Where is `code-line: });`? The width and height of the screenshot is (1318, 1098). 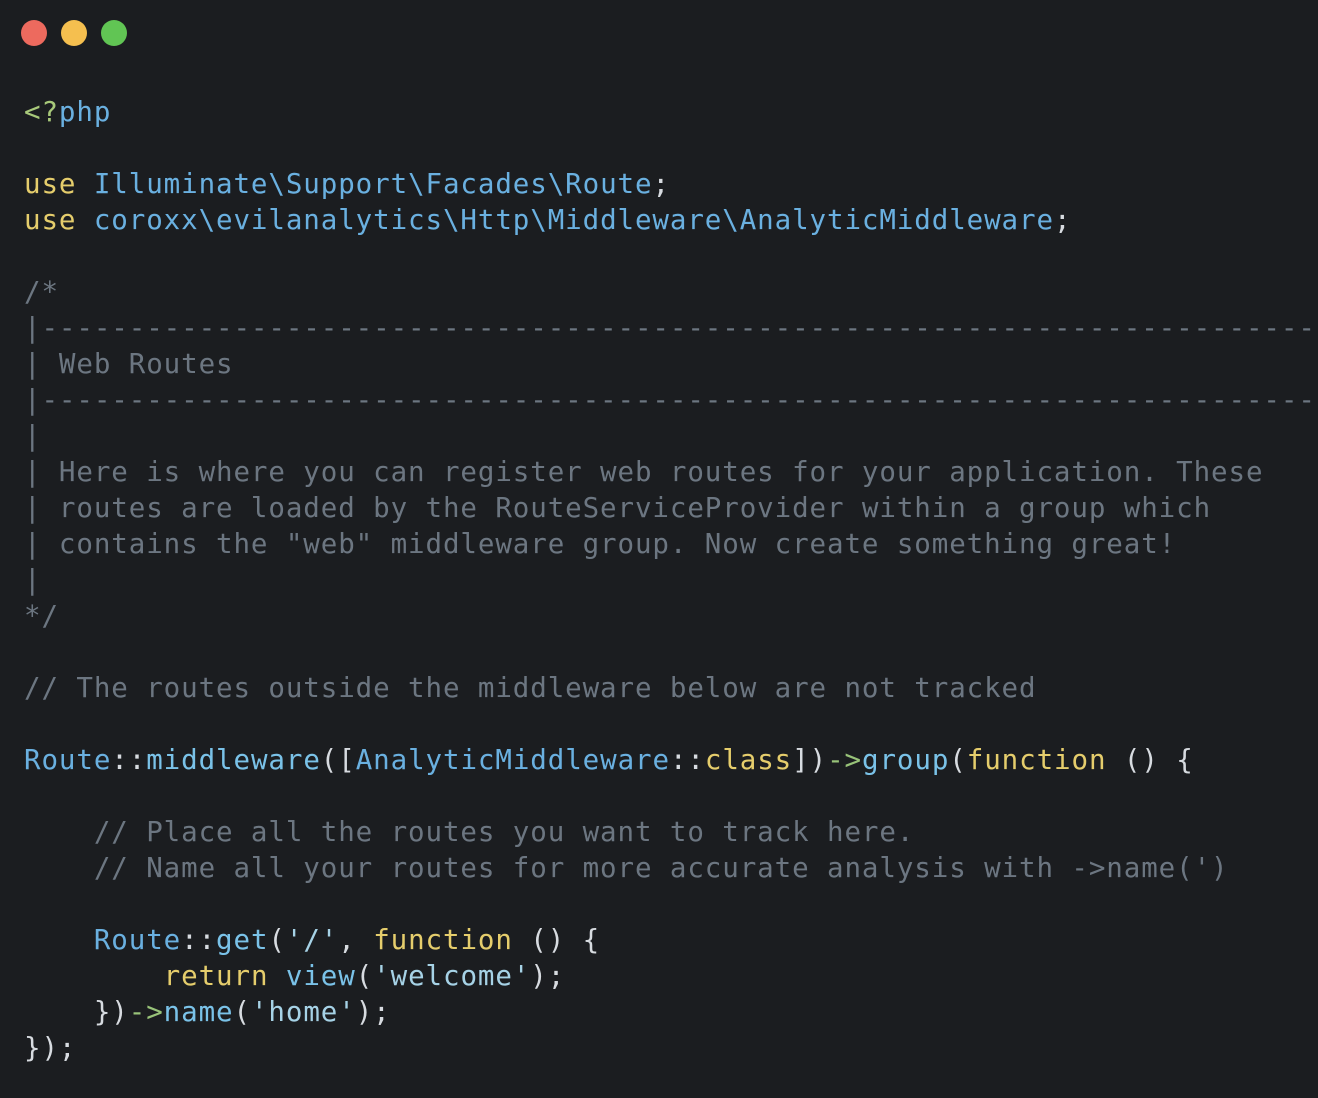
code-line: }); is located at coordinates (671, 1048).